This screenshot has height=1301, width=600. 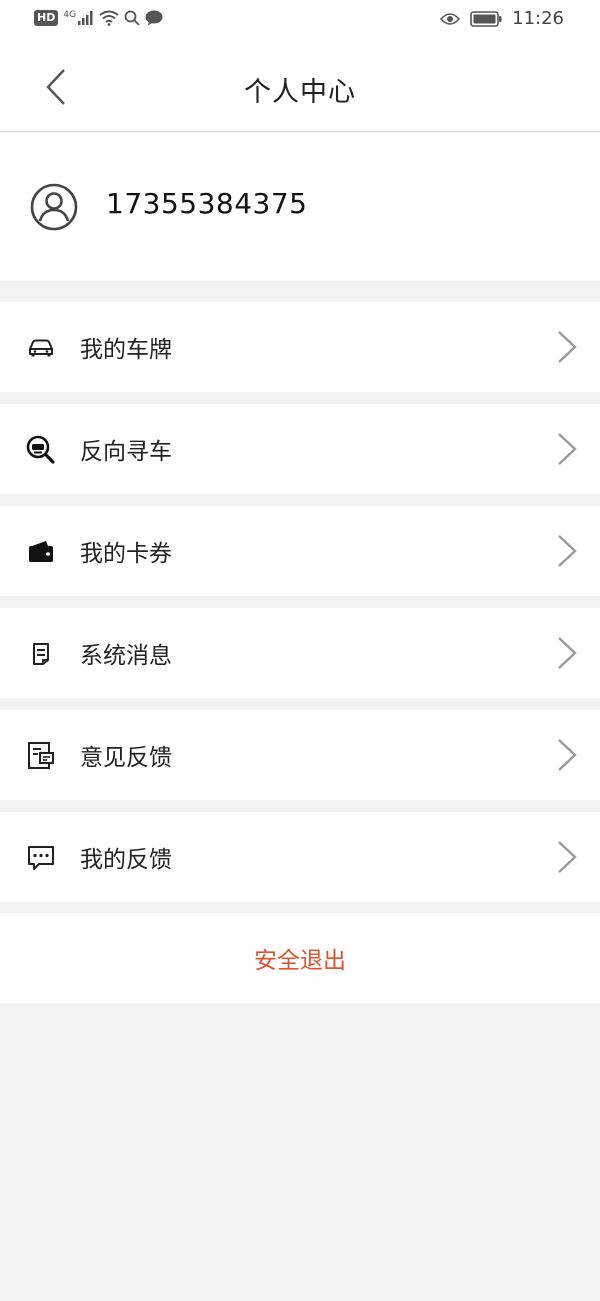 What do you see at coordinates (538, 18) in the screenshot?
I see `status-time: 11:26` at bounding box center [538, 18].